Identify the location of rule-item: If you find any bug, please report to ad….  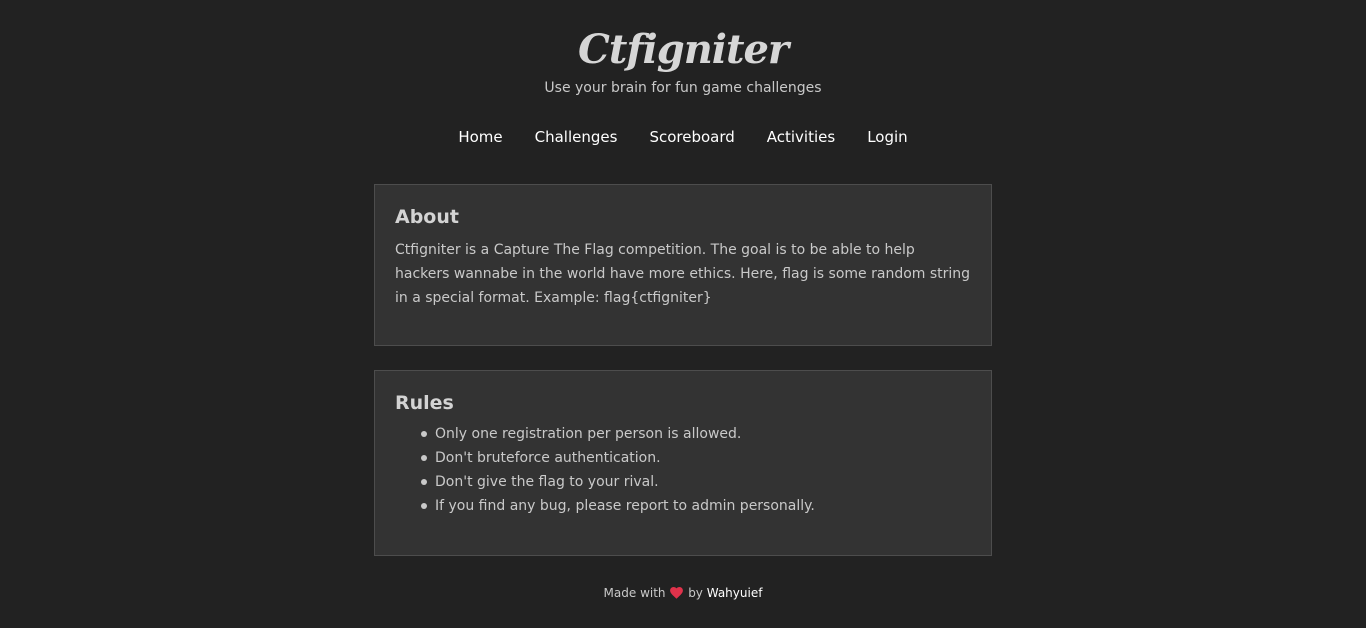
(696, 506).